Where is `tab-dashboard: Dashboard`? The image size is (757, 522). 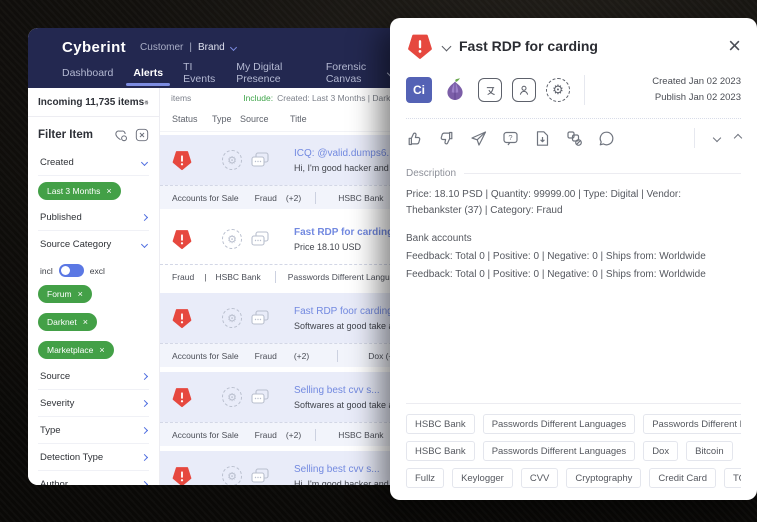 tab-dashboard: Dashboard is located at coordinates (87, 73).